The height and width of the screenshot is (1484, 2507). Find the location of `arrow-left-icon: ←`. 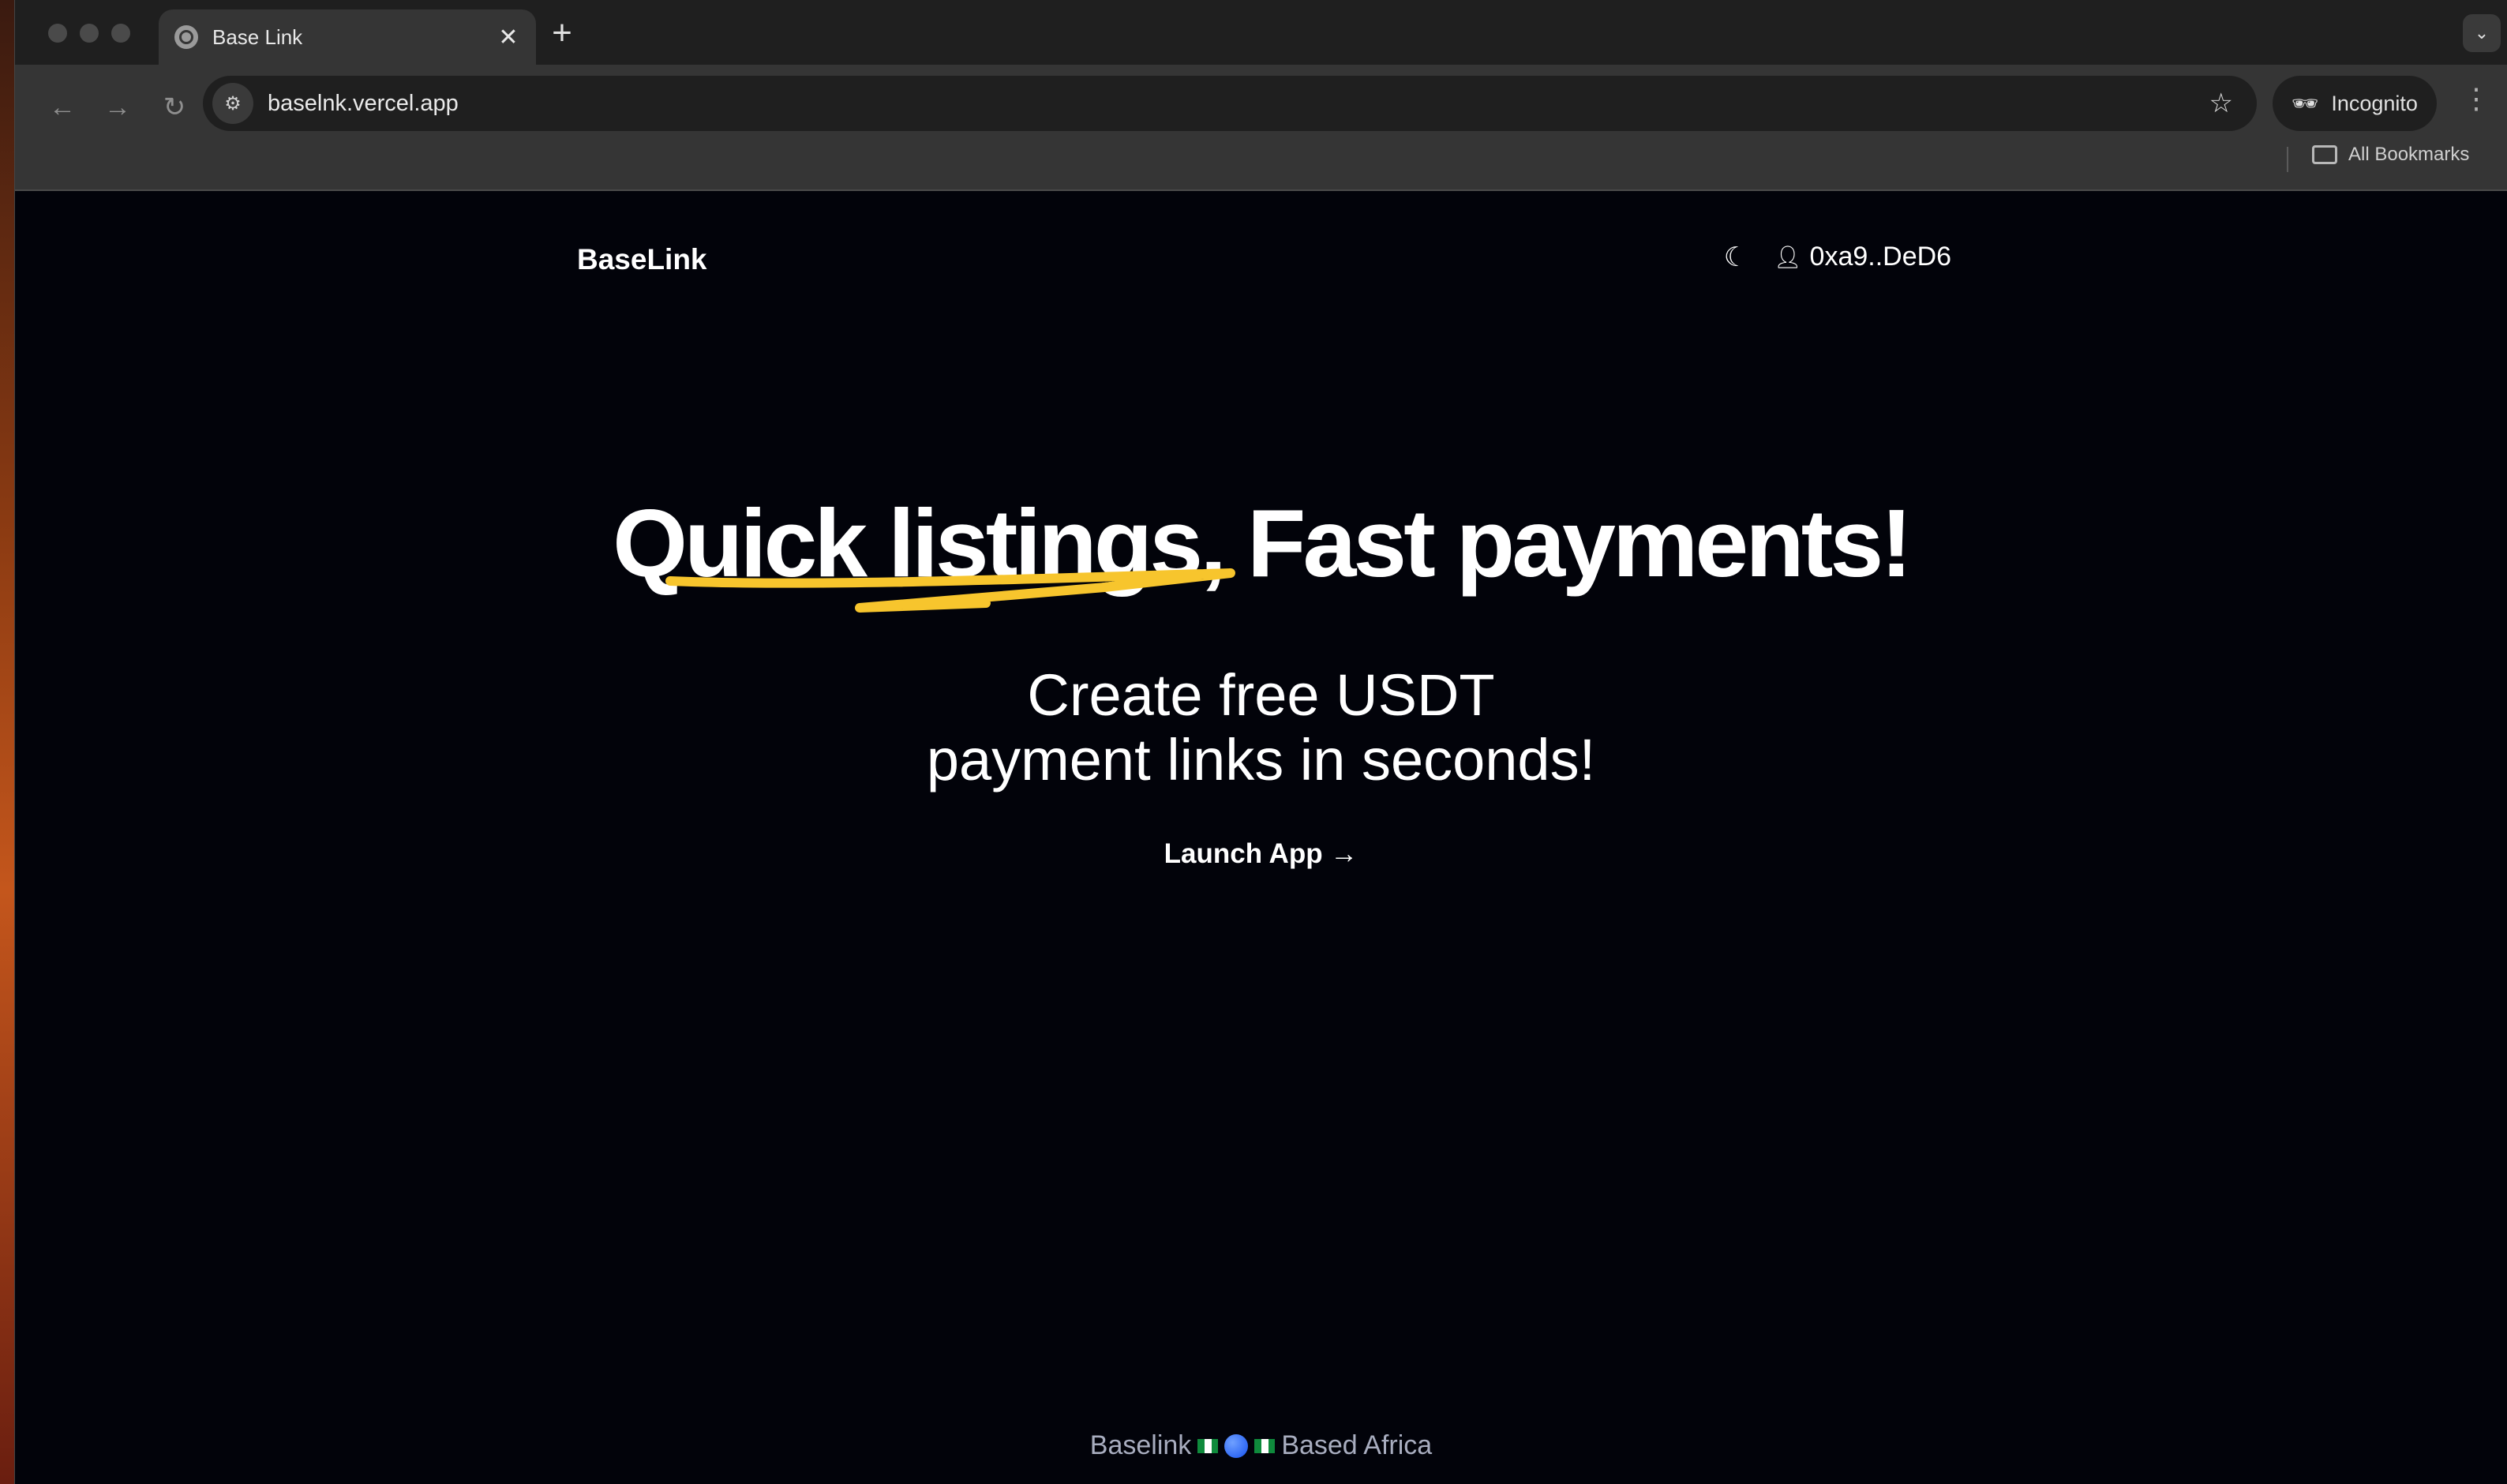

arrow-left-icon: ← is located at coordinates (63, 107).